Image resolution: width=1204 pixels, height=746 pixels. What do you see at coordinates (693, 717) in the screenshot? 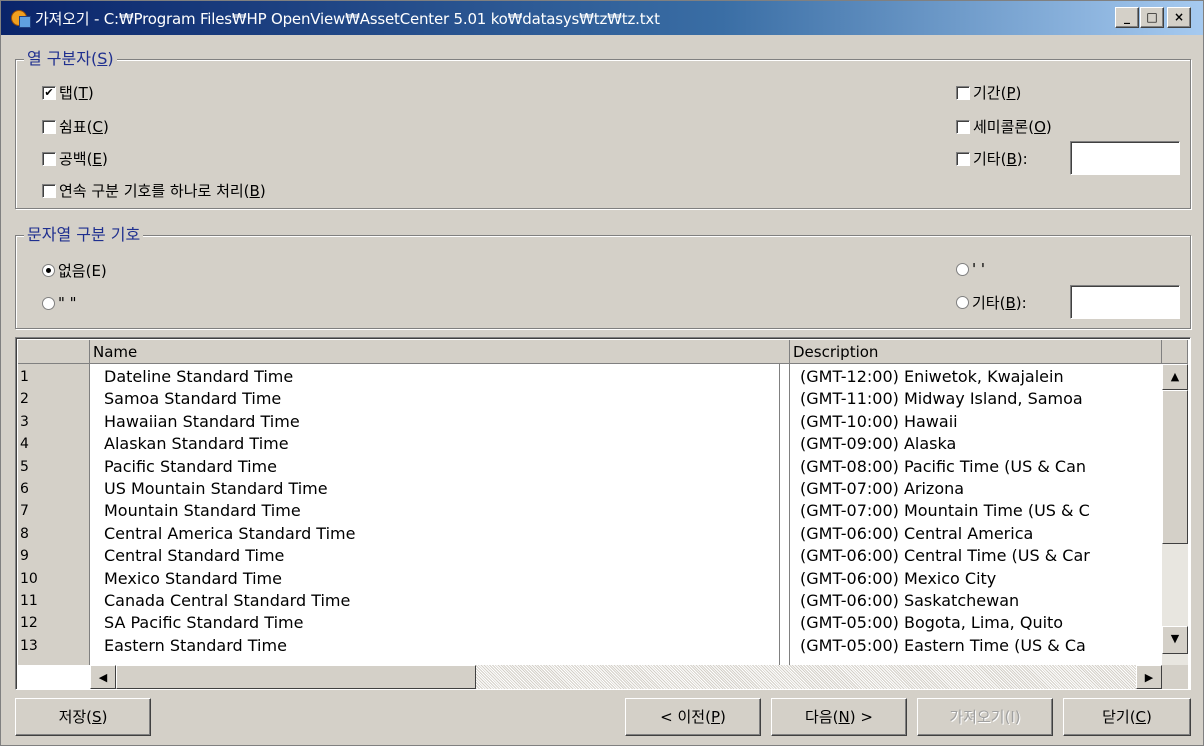
I see `previous-button: < 이전(P)` at bounding box center [693, 717].